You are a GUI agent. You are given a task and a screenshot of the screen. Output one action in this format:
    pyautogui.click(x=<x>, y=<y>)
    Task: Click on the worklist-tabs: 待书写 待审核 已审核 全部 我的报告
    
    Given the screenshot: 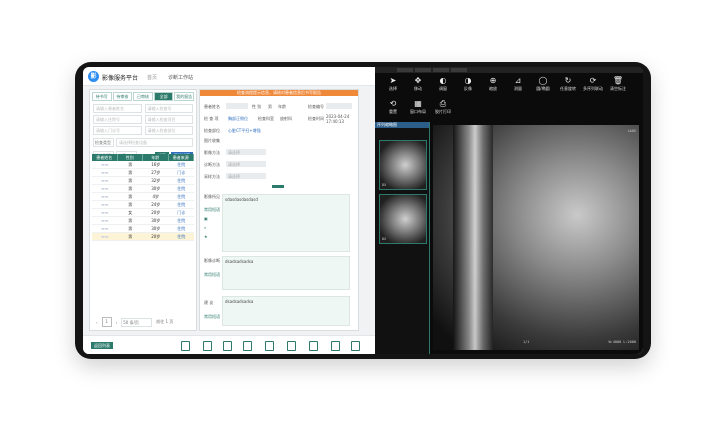 What is the action you would take?
    pyautogui.click(x=143, y=96)
    